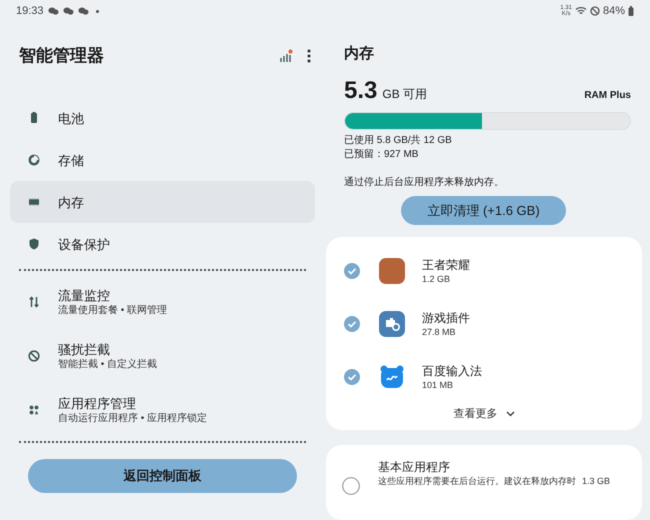 The width and height of the screenshot is (650, 520). I want to click on sidebar-item-subtitle: 流量使用套餐 • 联网管理, so click(113, 311).